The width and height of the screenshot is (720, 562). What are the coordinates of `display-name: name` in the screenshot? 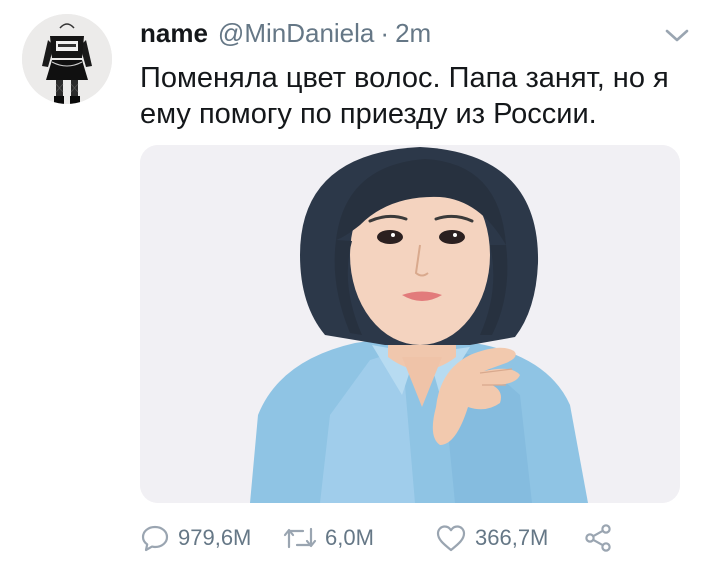 It's located at (174, 33).